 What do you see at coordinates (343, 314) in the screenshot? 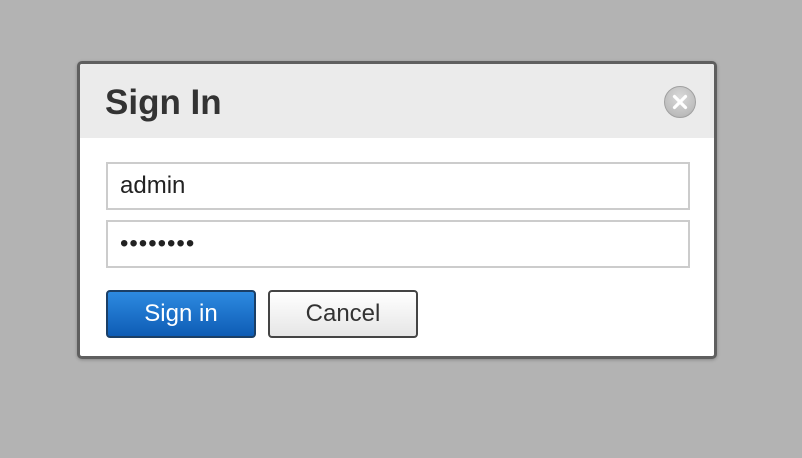
I see `cancel-button: Cancel` at bounding box center [343, 314].